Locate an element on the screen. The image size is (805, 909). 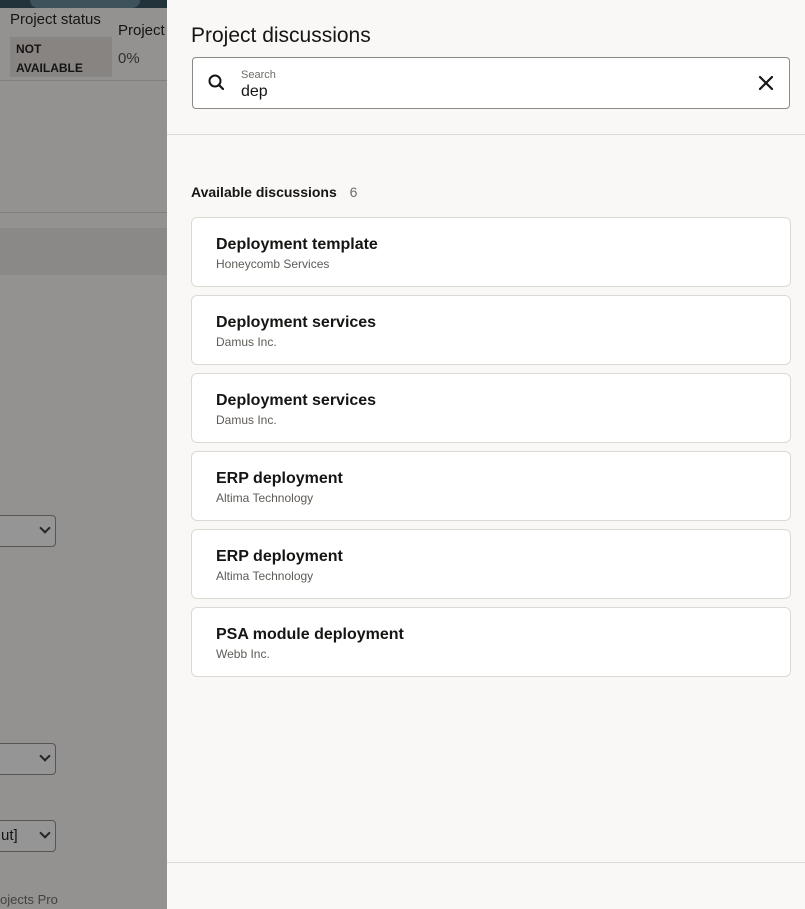
search-input is located at coordinates (491, 92).